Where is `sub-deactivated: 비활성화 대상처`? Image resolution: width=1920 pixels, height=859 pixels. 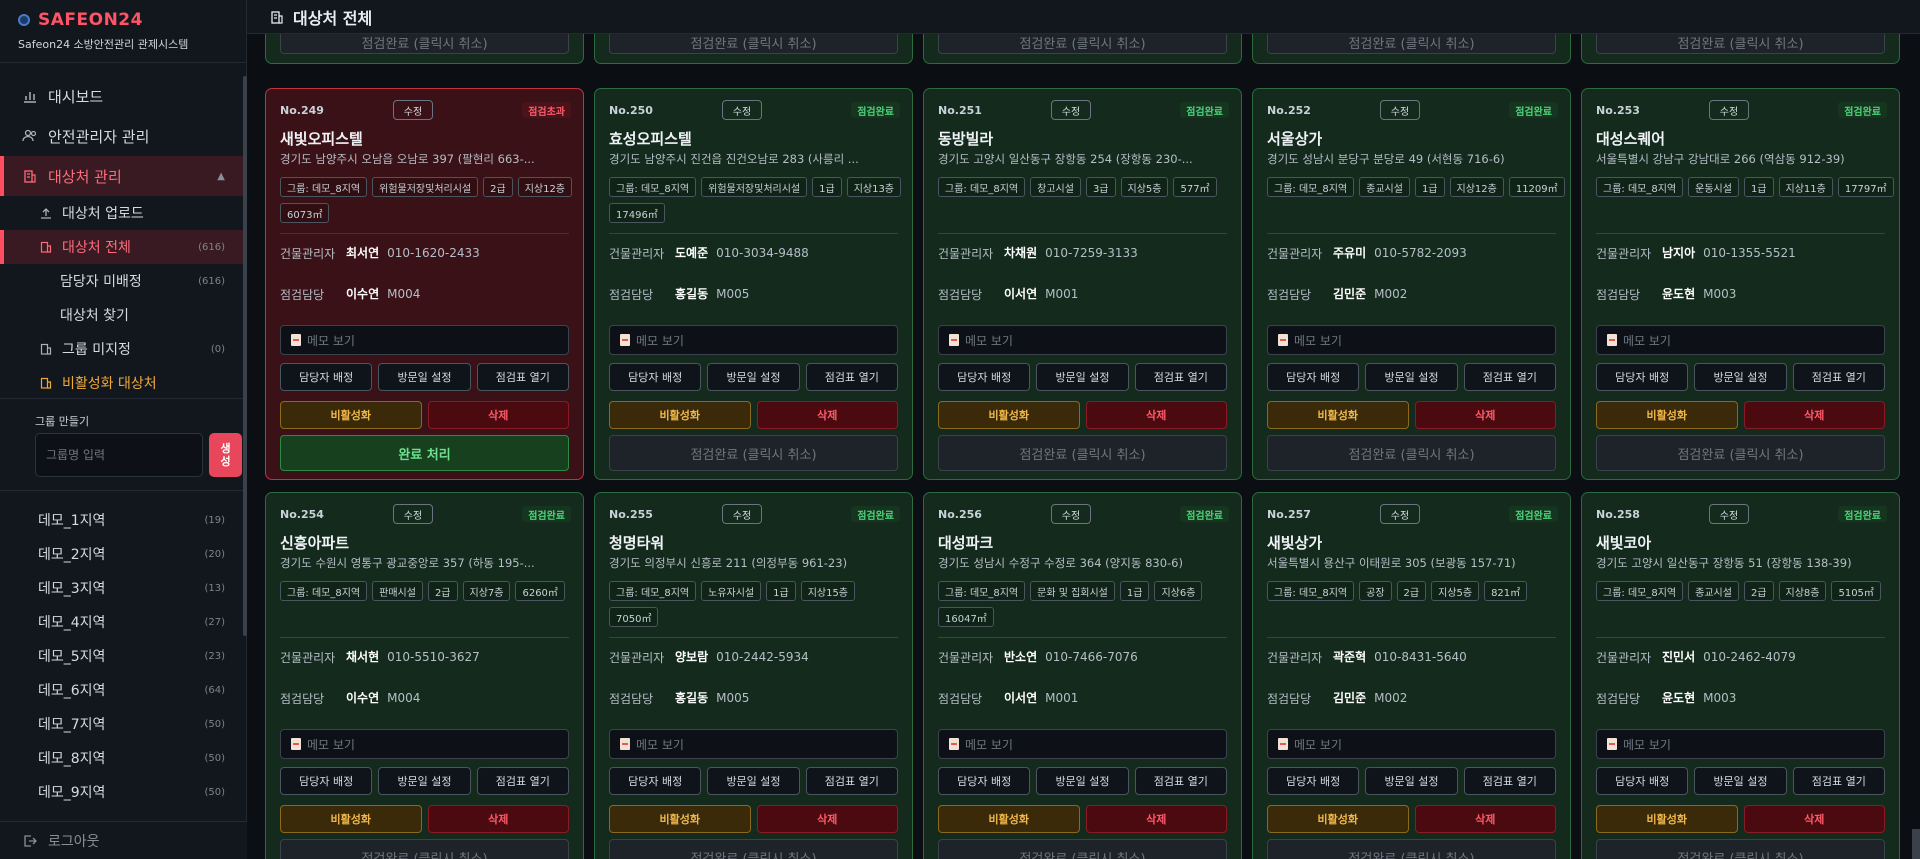
sub-deactivated: 비활성화 대상처 is located at coordinates (123, 383).